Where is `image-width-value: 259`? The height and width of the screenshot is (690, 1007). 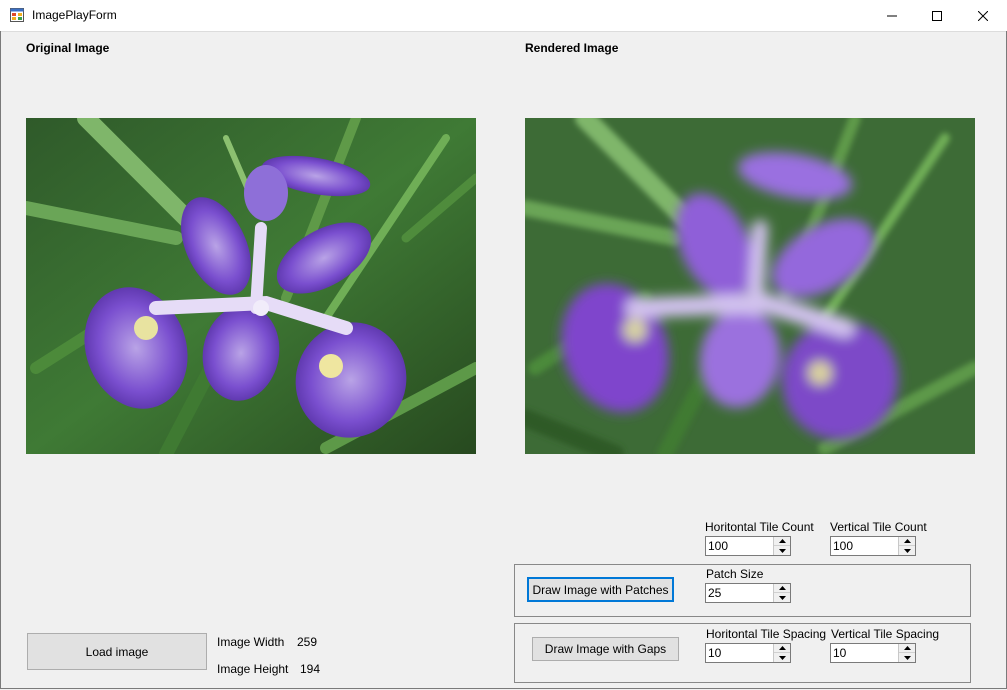
image-width-value: 259 is located at coordinates (307, 642).